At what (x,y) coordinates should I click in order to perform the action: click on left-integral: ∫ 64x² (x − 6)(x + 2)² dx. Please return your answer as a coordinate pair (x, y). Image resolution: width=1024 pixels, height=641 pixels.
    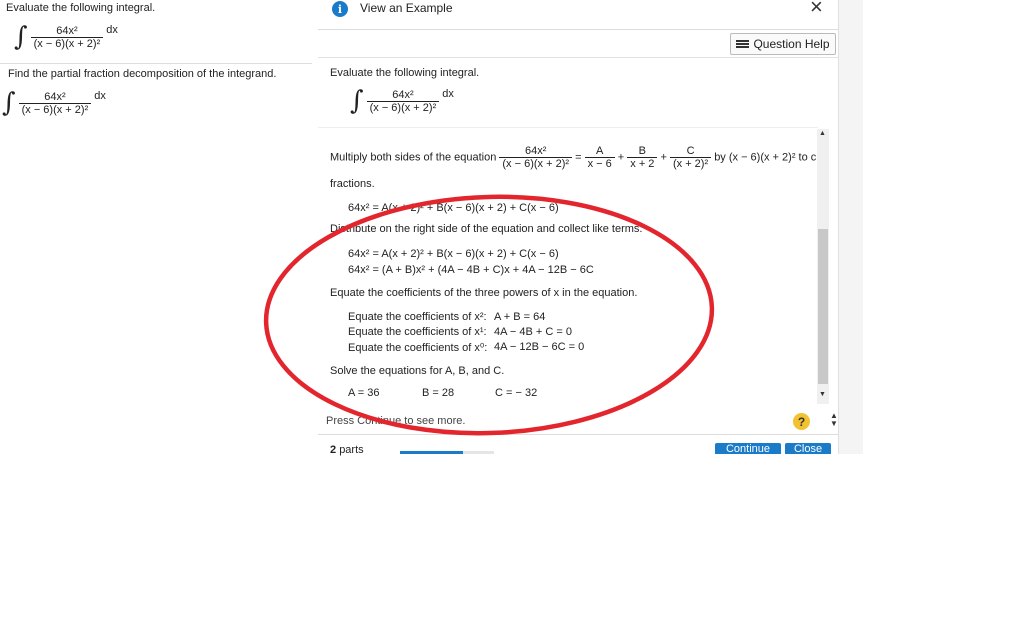
    Looking at the image, I should click on (66, 37).